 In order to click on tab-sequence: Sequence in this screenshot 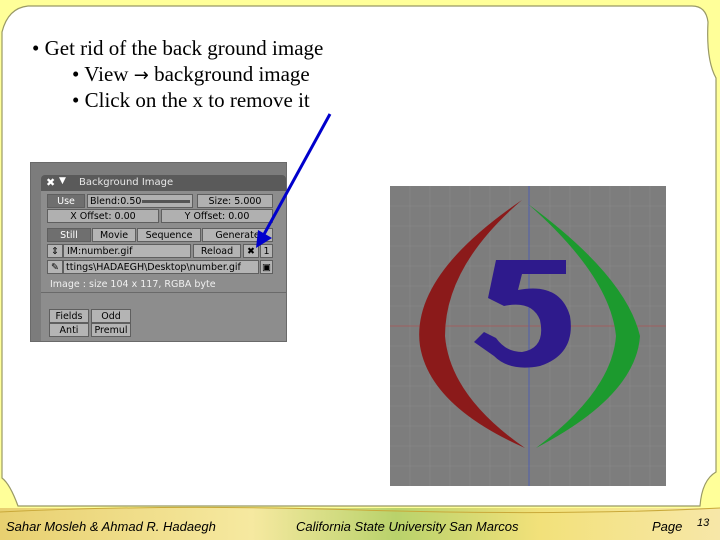, I will do `click(169, 235)`.